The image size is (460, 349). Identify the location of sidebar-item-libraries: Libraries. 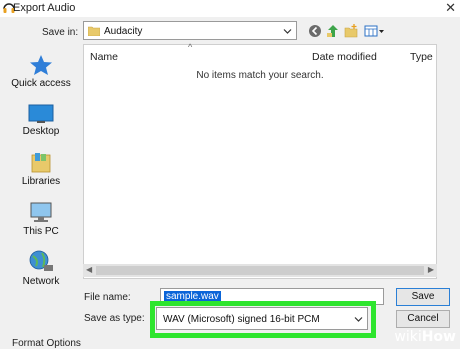
(41, 169).